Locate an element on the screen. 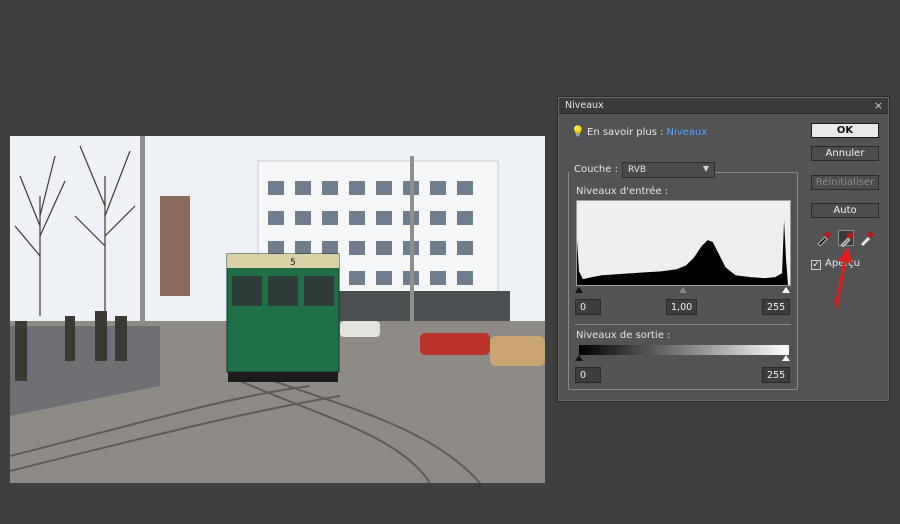 Image resolution: width=900 pixels, height=524 pixels. output-black-field: 0 is located at coordinates (588, 375).